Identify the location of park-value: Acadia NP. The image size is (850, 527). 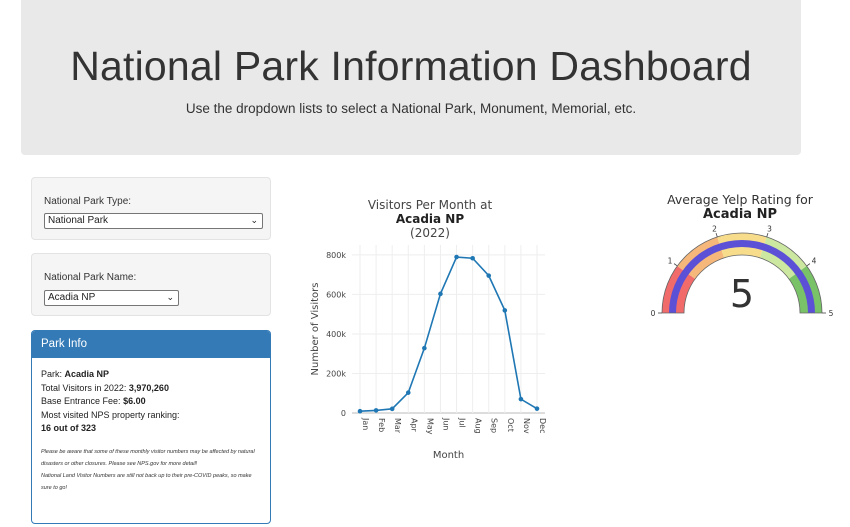
(87, 374).